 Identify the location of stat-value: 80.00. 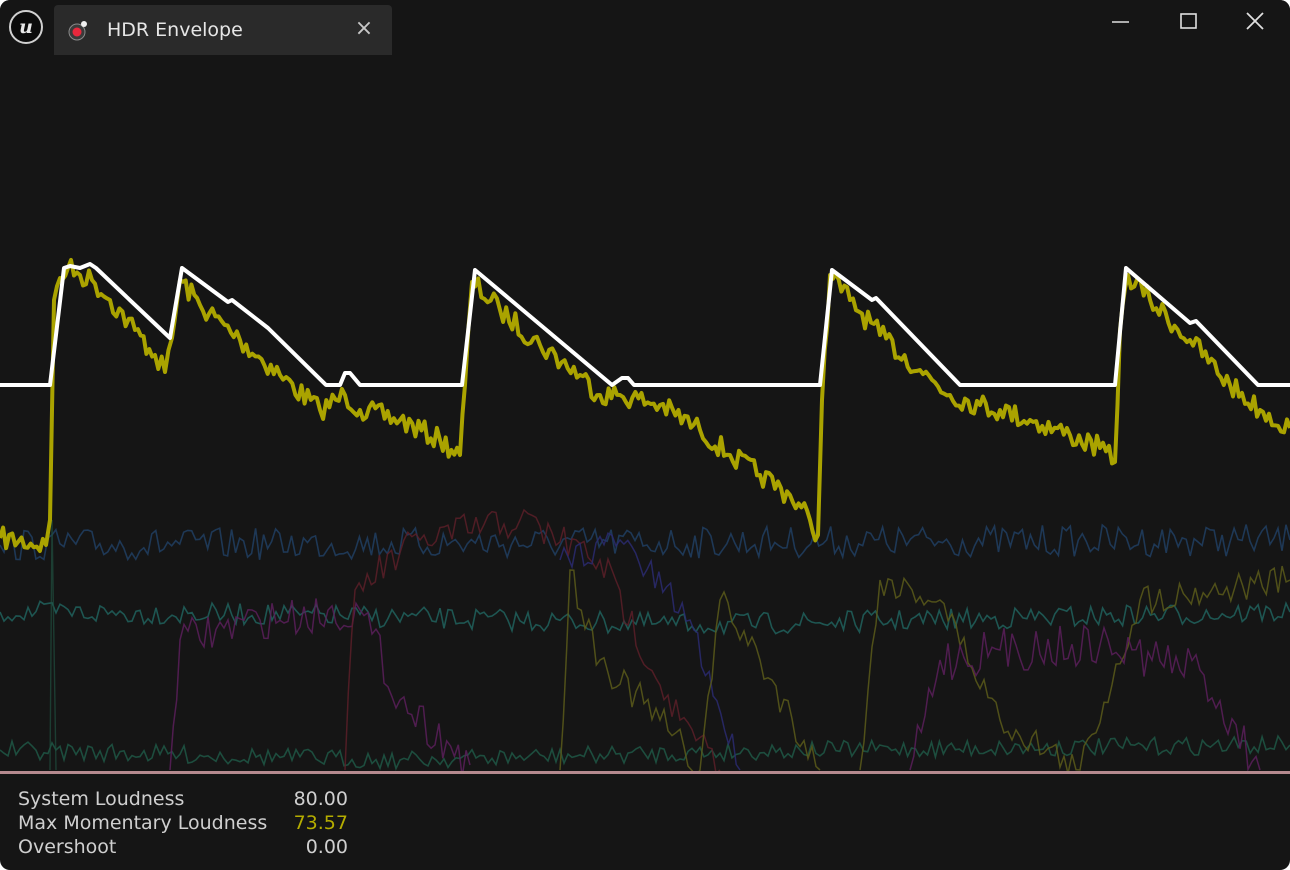
(320, 799).